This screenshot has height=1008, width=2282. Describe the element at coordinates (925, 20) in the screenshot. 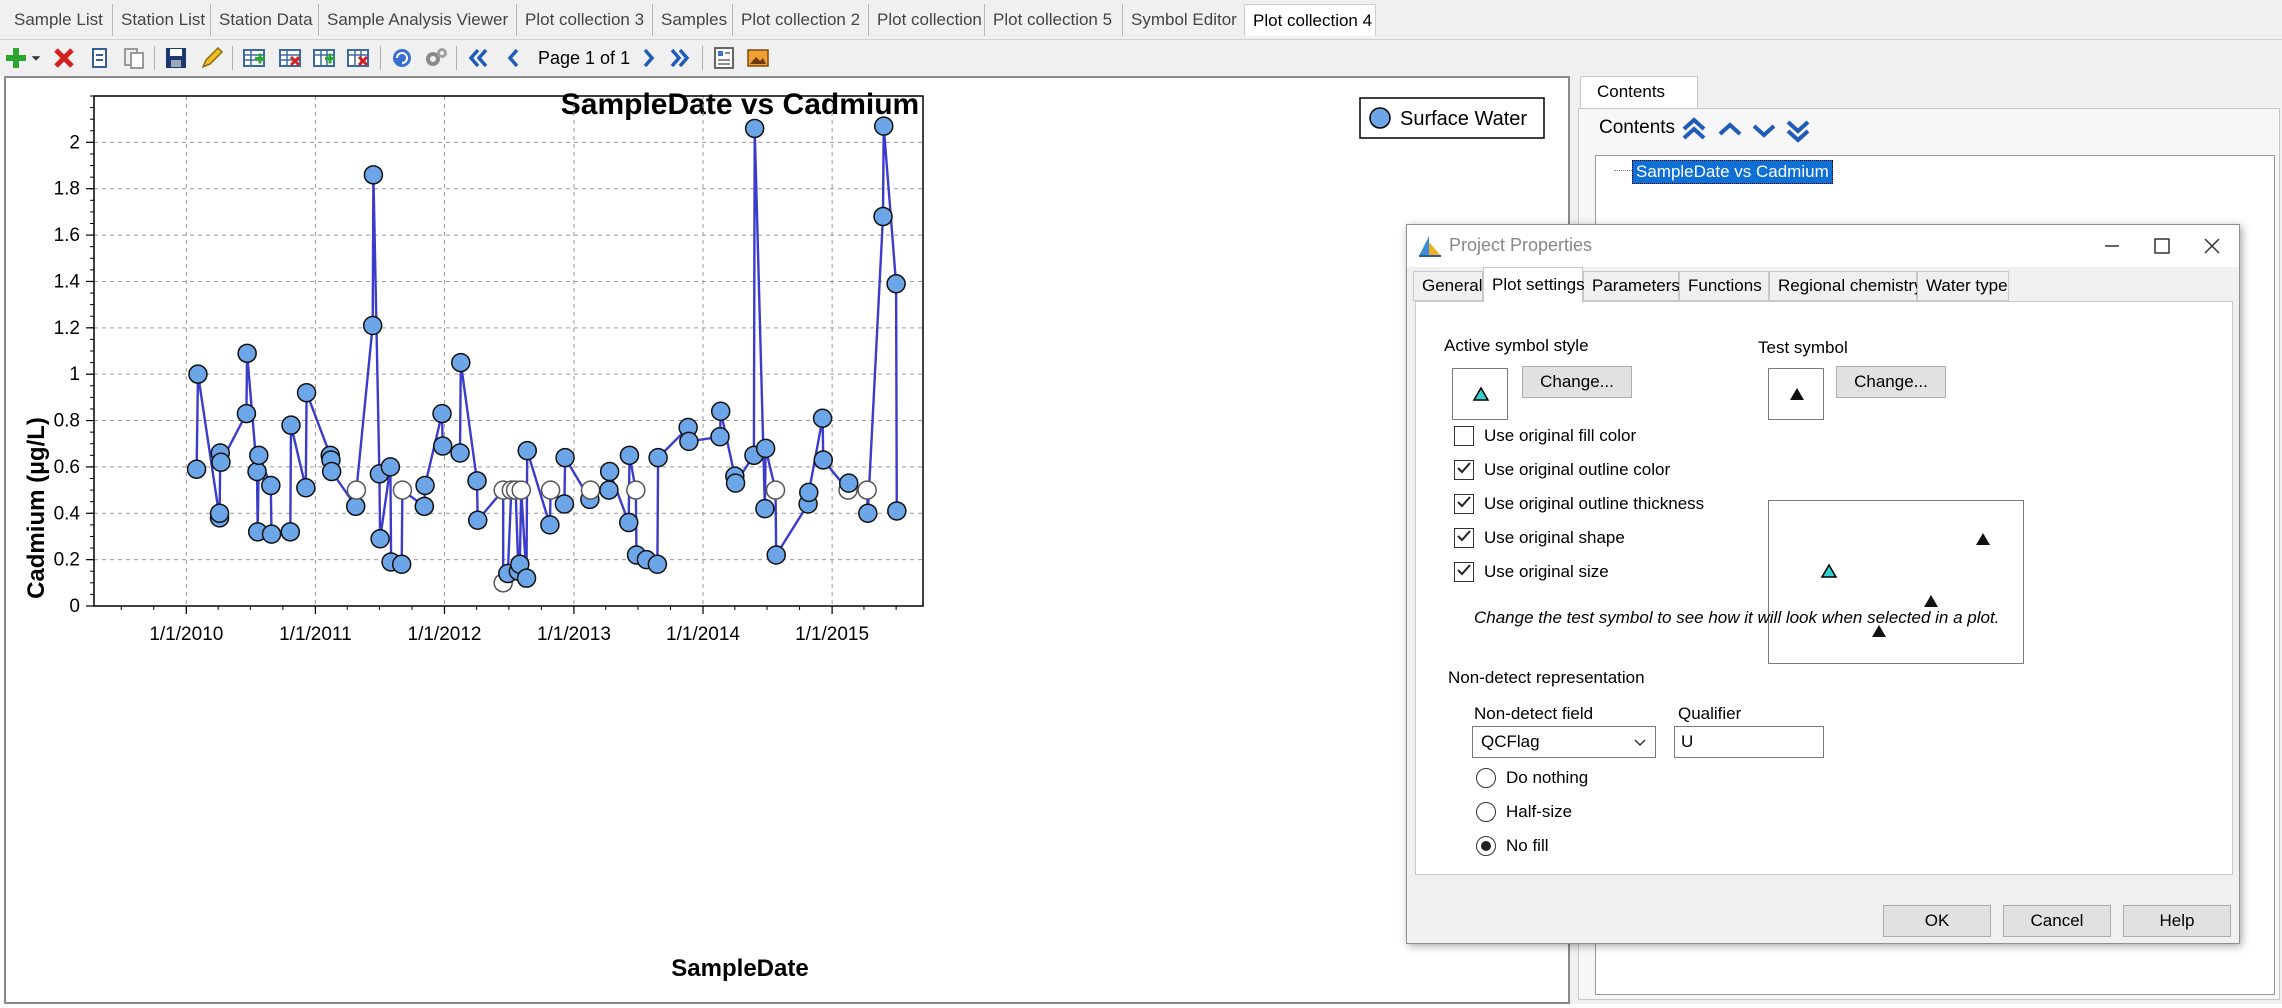

I see `tab-plot-collection: Plot collection` at that location.